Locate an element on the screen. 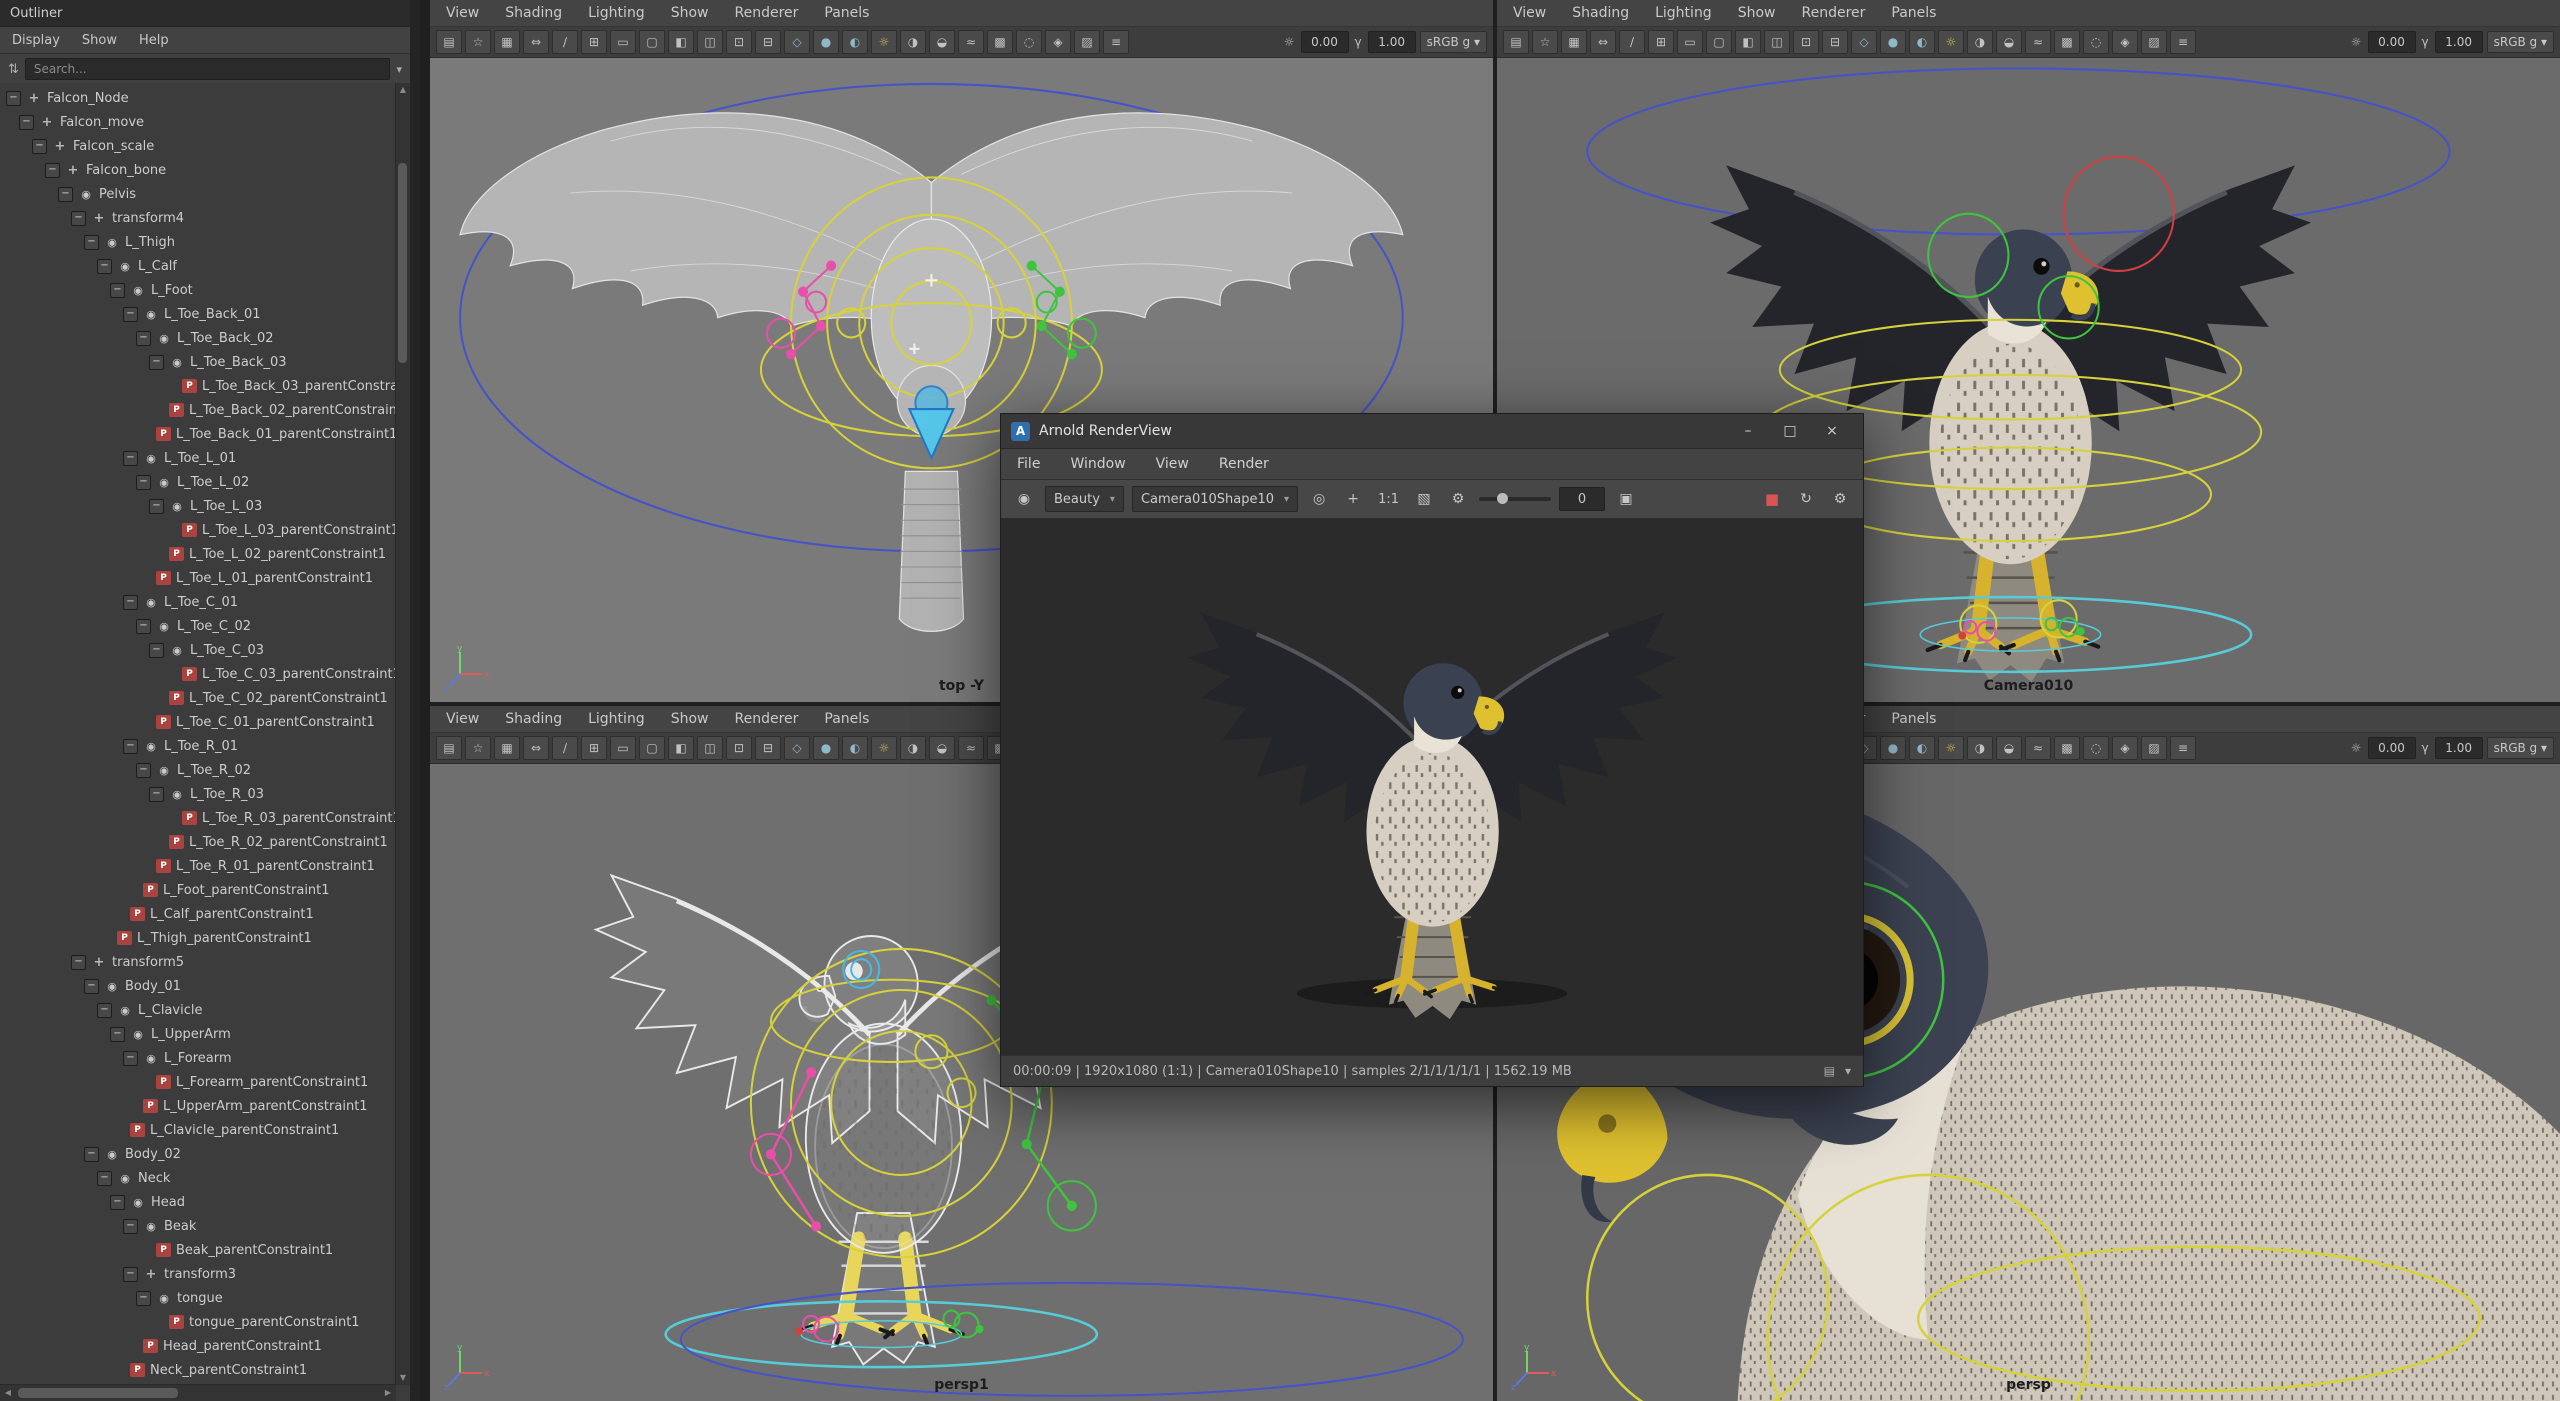  tree-item: P L_Toe_R_02_parentConstraint1 is located at coordinates (198, 842).